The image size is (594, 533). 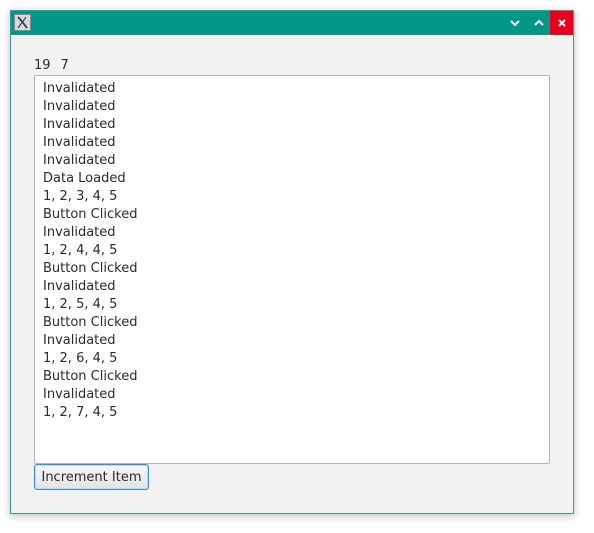 I want to click on chevron-down-icon, so click(x=515, y=23).